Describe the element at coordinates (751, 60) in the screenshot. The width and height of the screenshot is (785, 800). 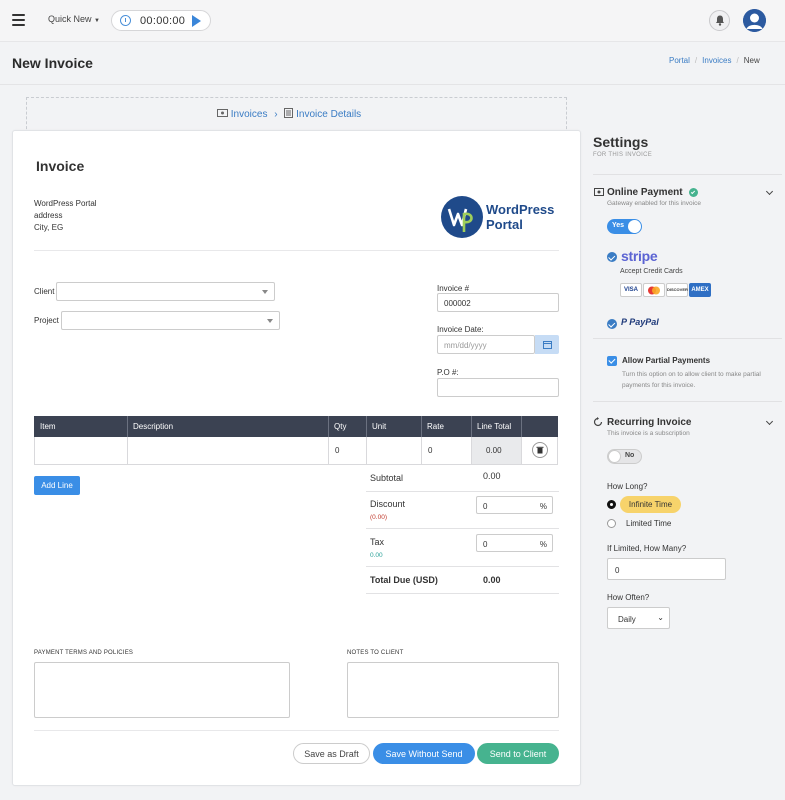
I see `breadcrumb-current: New` at that location.